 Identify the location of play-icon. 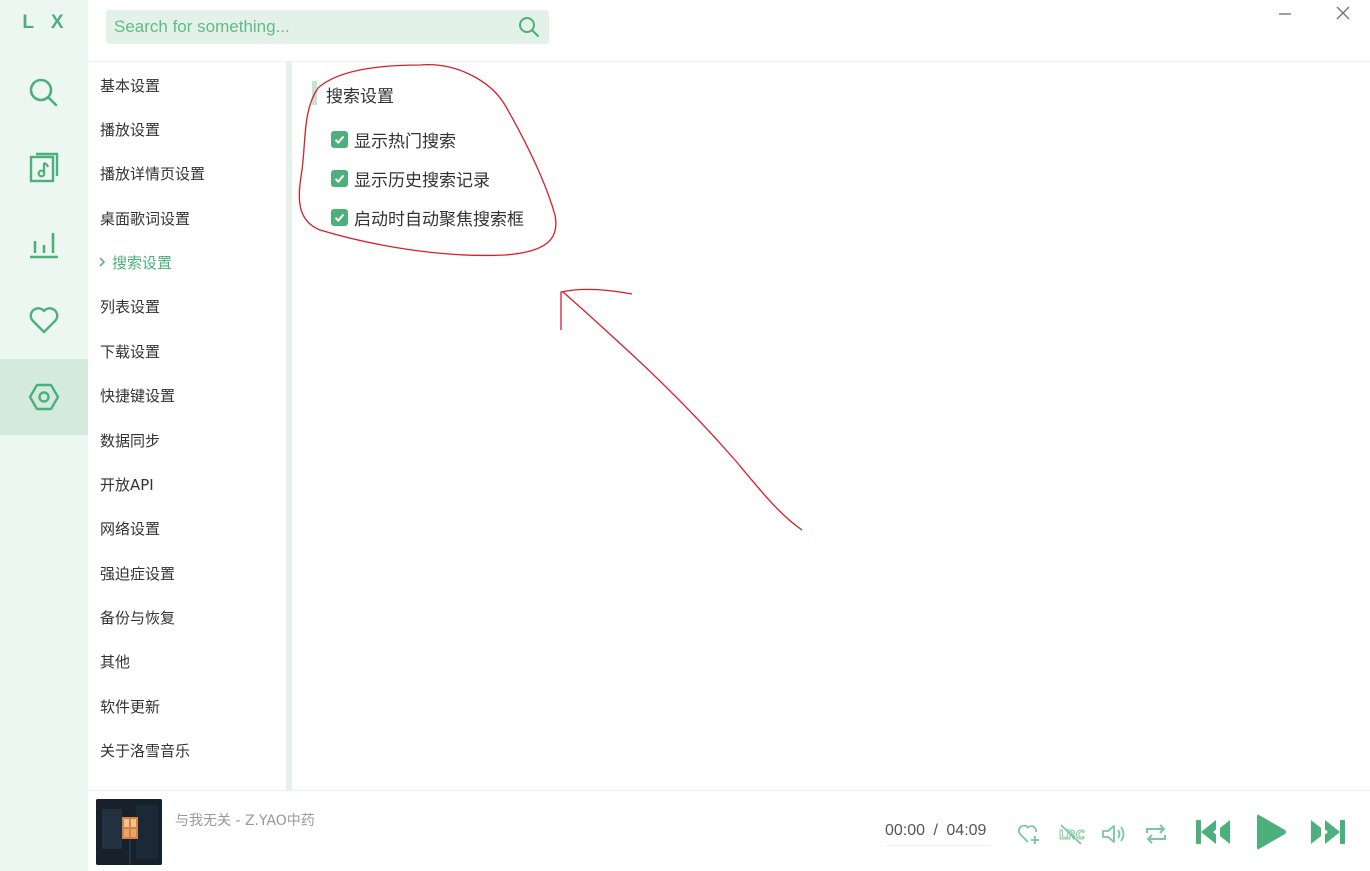
(1271, 832).